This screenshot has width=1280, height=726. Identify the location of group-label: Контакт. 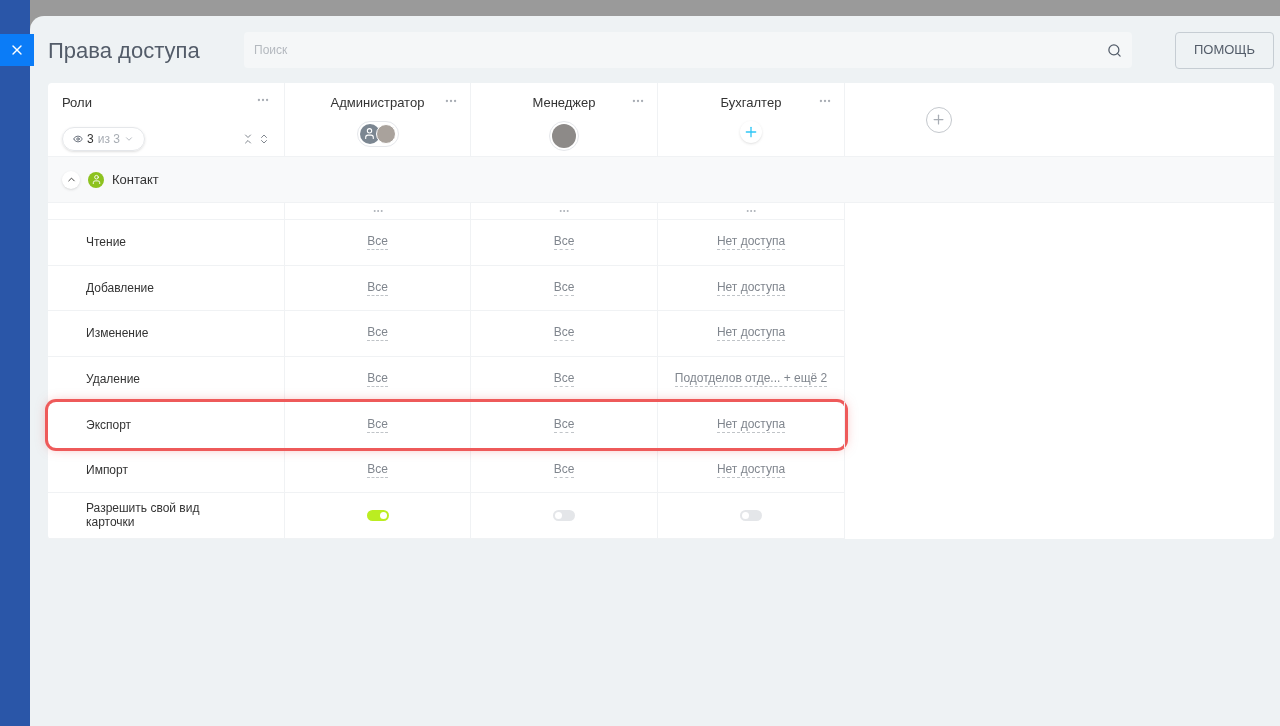
(135, 179).